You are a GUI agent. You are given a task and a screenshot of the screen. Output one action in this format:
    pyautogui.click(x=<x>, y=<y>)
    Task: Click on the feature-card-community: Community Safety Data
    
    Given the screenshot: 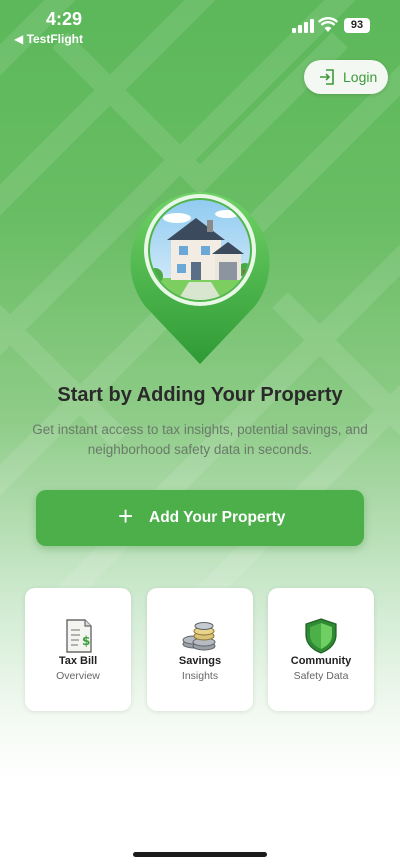 What is the action you would take?
    pyautogui.click(x=321, y=649)
    